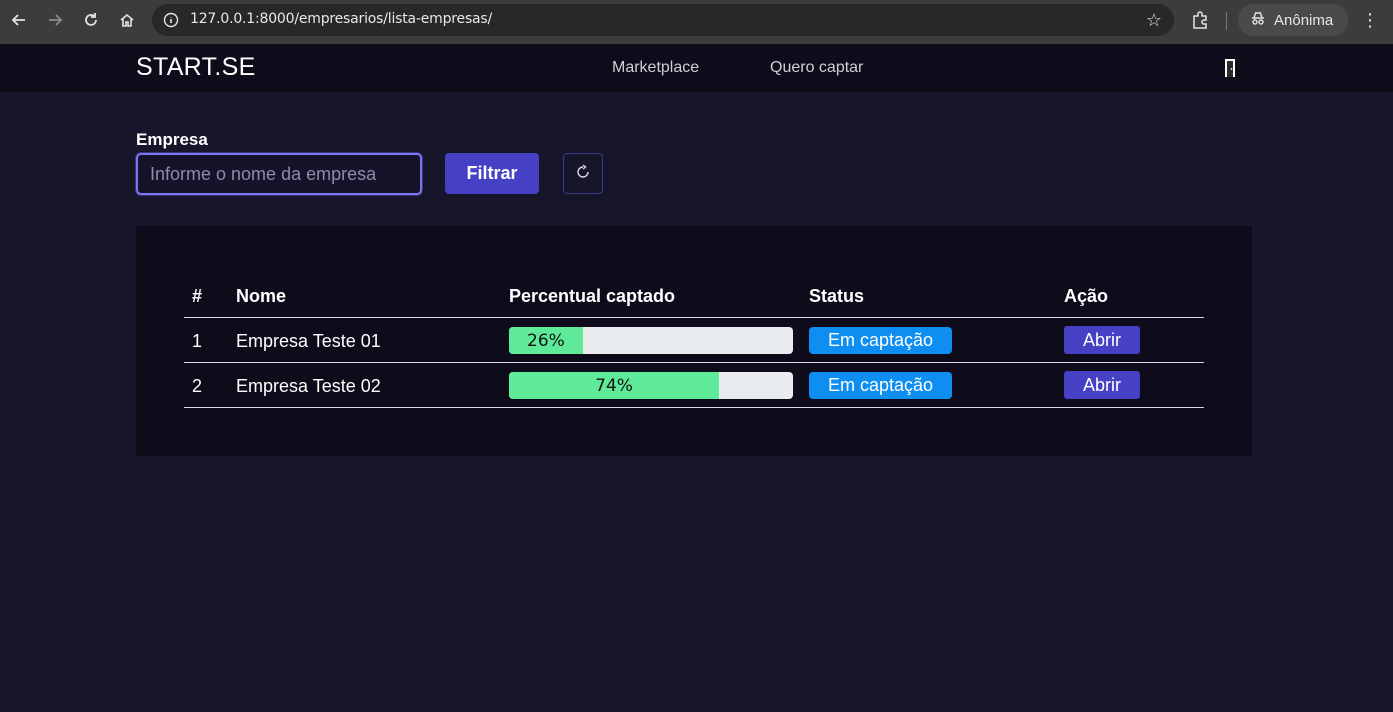  Describe the element at coordinates (1226, 21) in the screenshot. I see `toolbar-divider` at that location.